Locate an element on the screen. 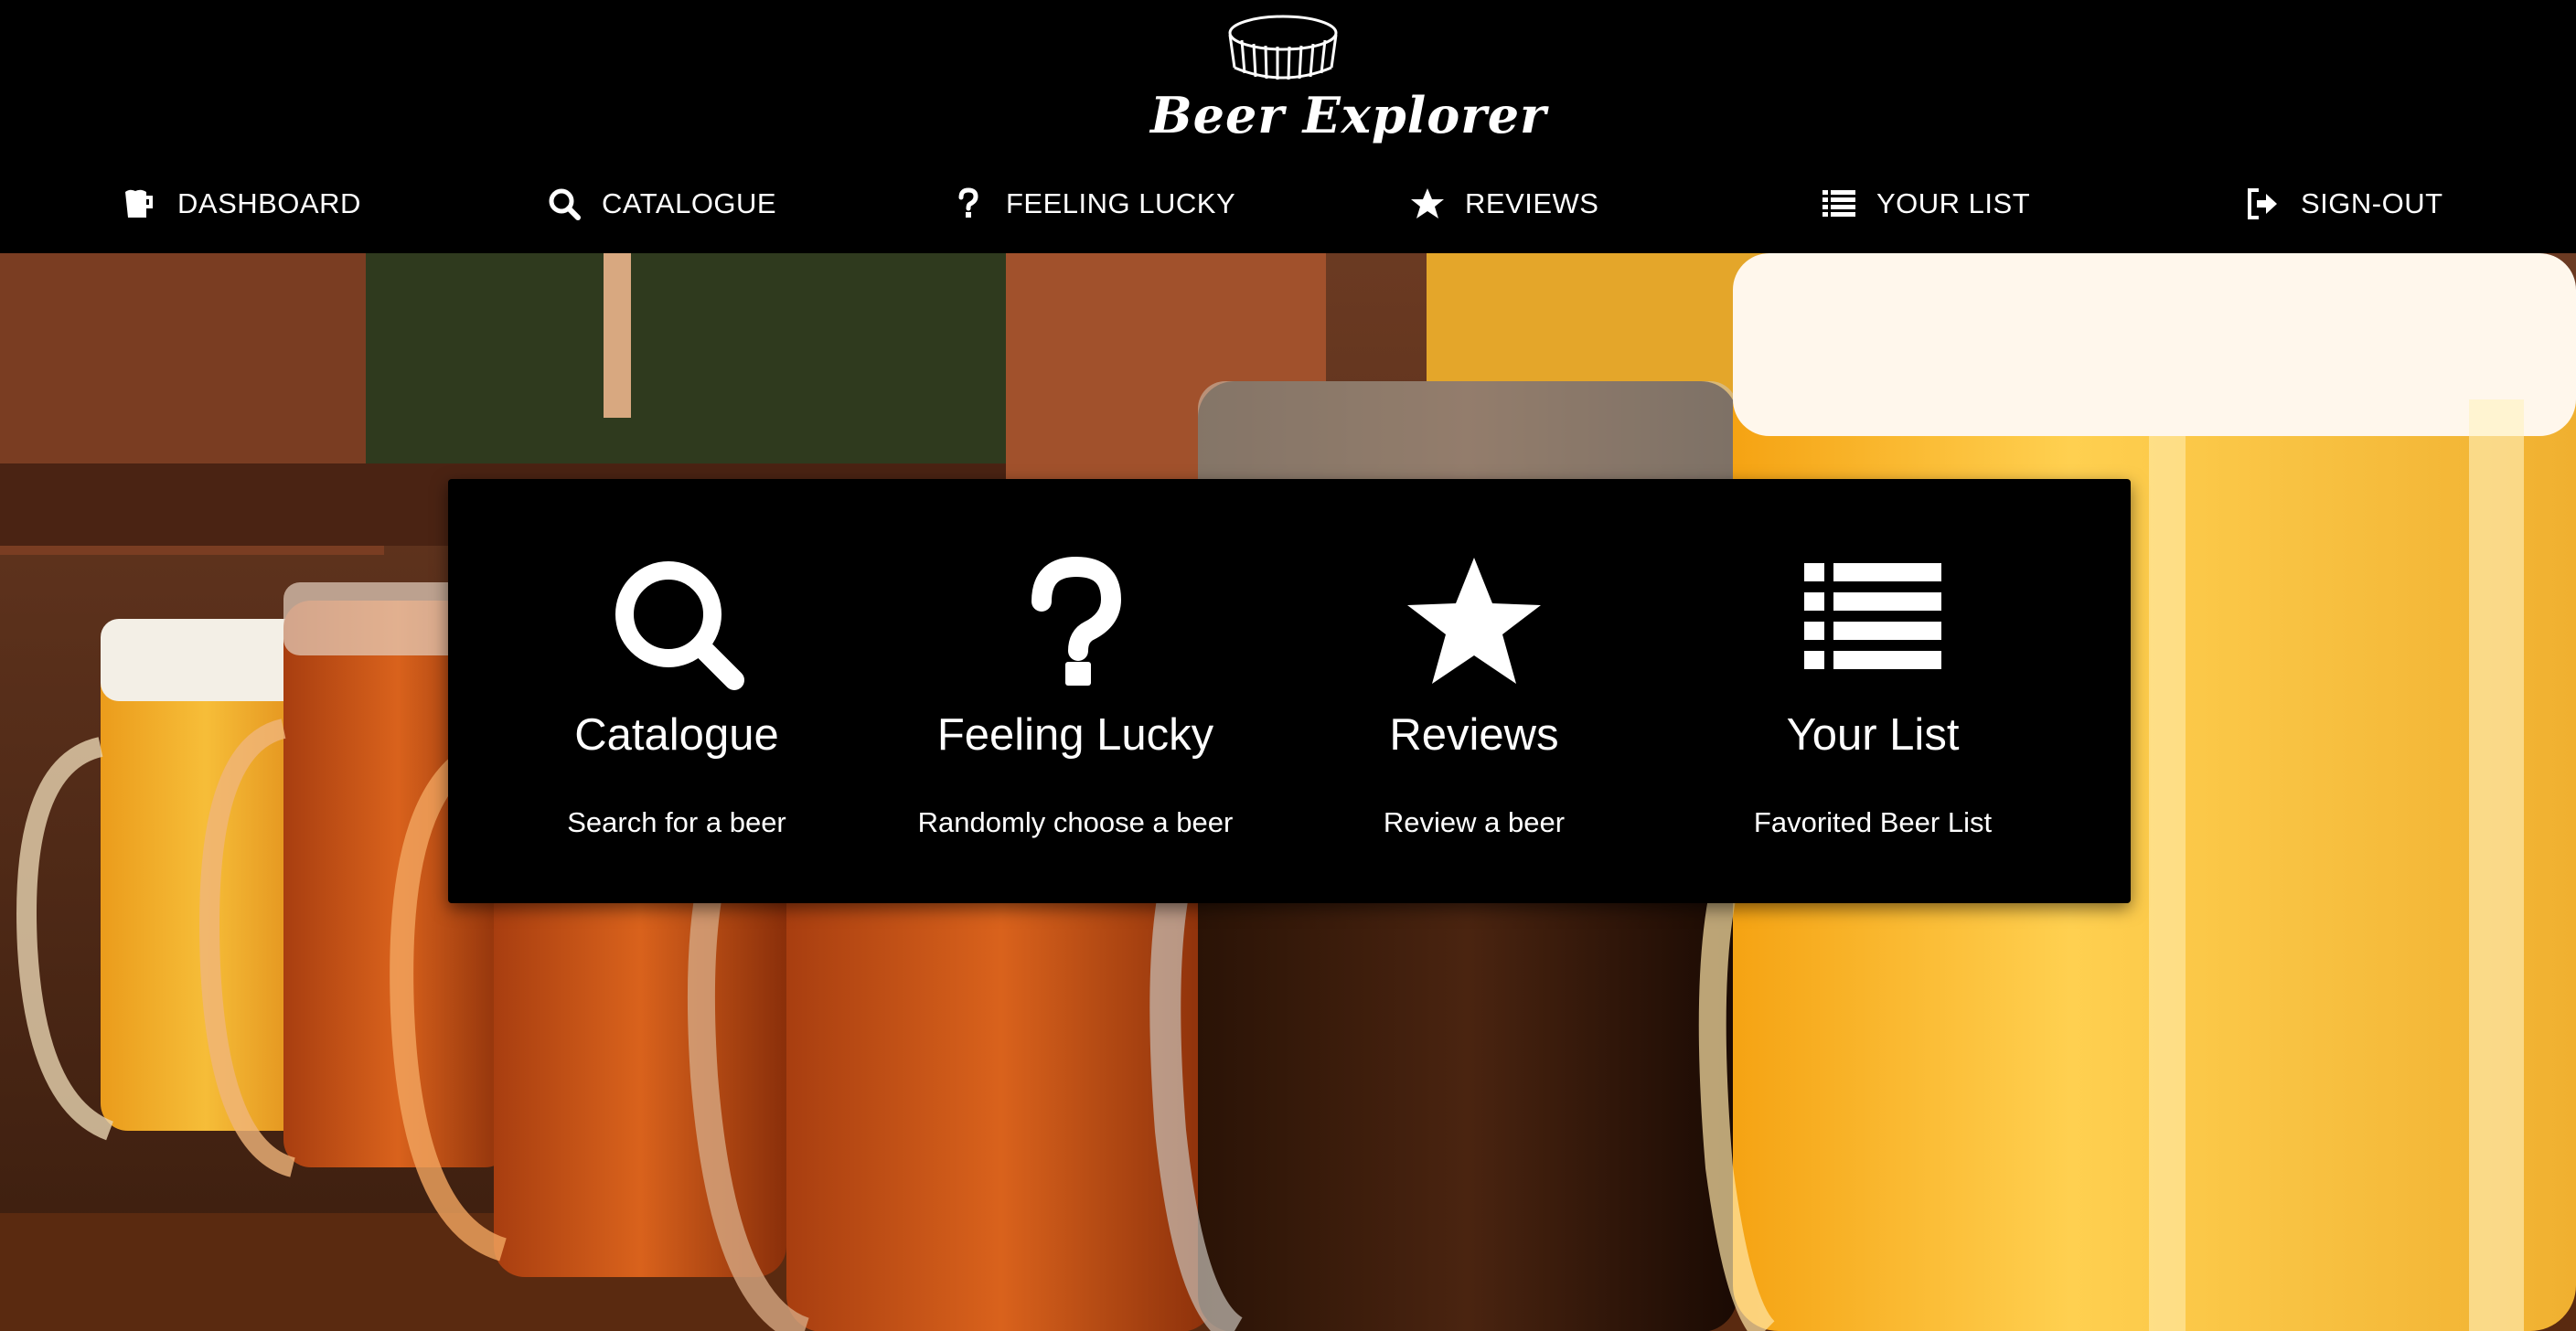 The width and height of the screenshot is (2576, 1331). nav-item-dashboard: DASHBOARD is located at coordinates (242, 204).